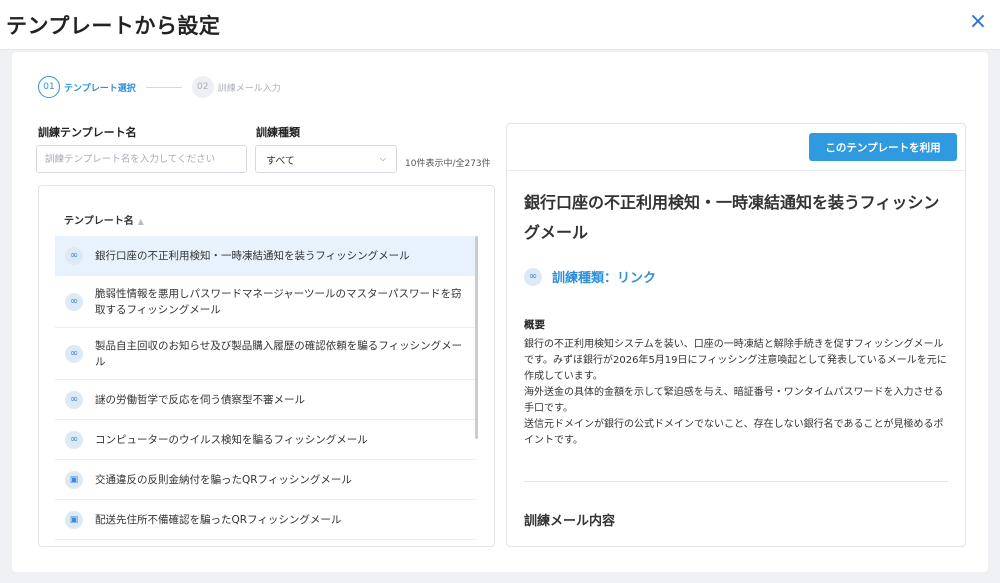  I want to click on training-type-select: すべて ⌵, so click(326, 159).